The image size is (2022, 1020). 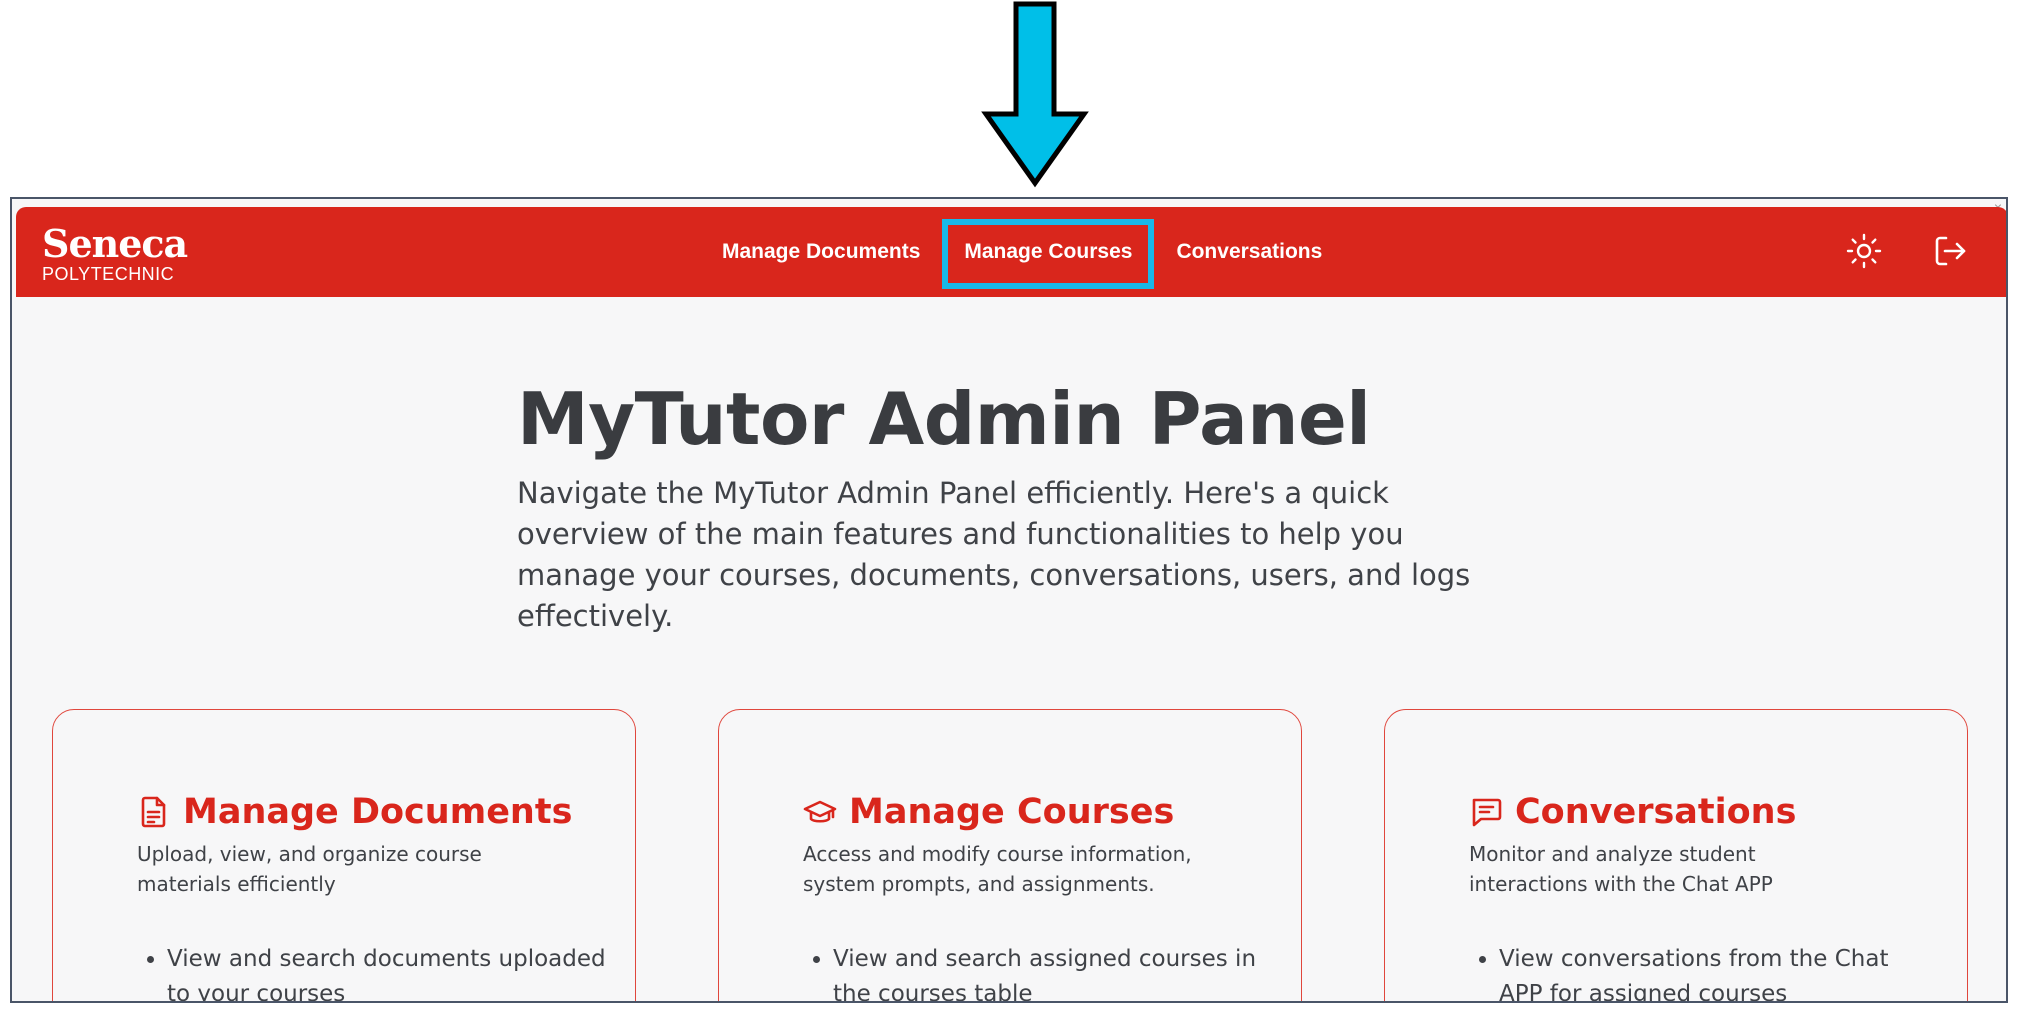 What do you see at coordinates (1011, 812) in the screenshot?
I see `card-title: Manage Courses` at bounding box center [1011, 812].